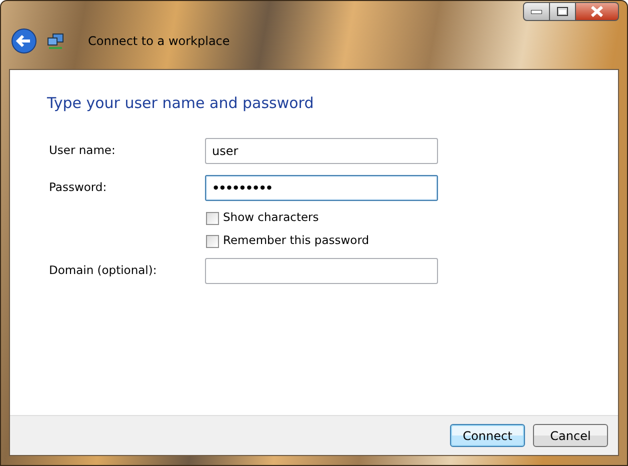 This screenshot has width=628, height=466. Describe the element at coordinates (321, 188) in the screenshot. I see `password-field: •••••••••` at that location.